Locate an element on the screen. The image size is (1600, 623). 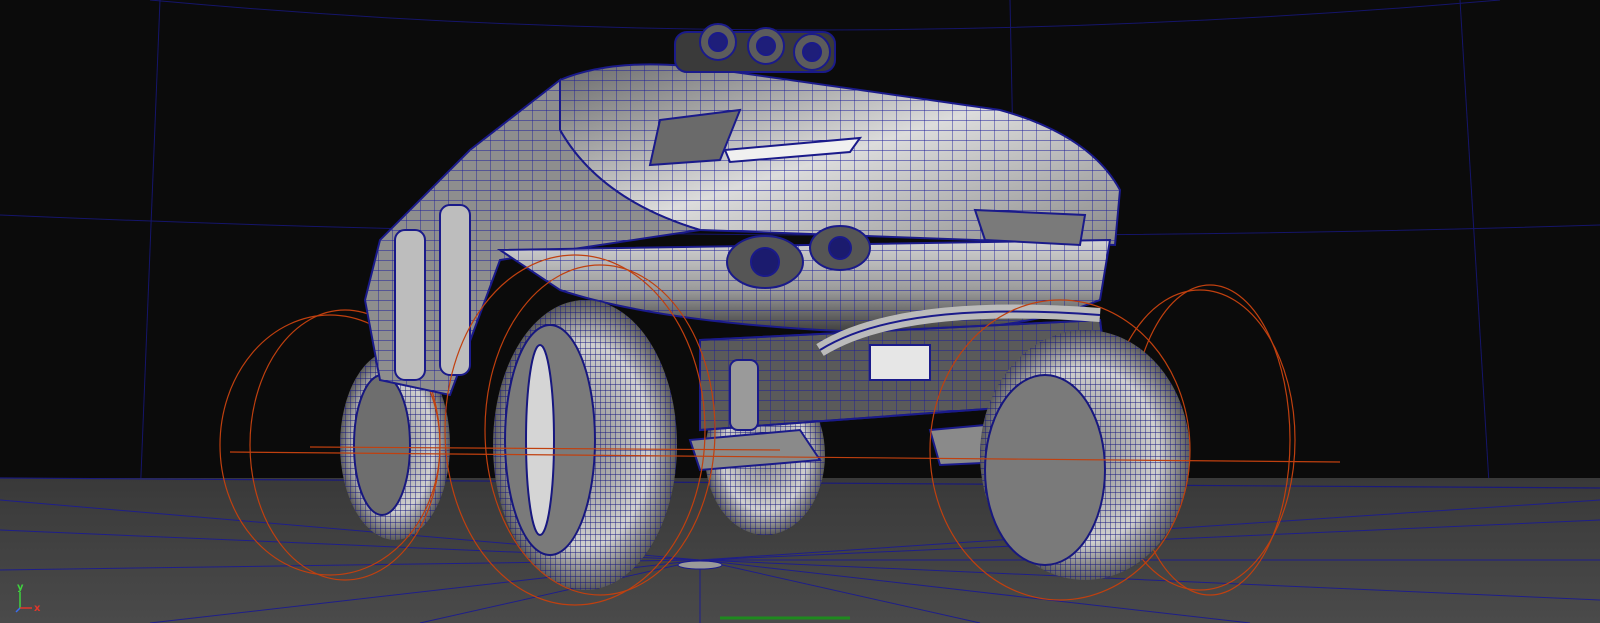
z-axis-line is located at coordinates (18, 610).